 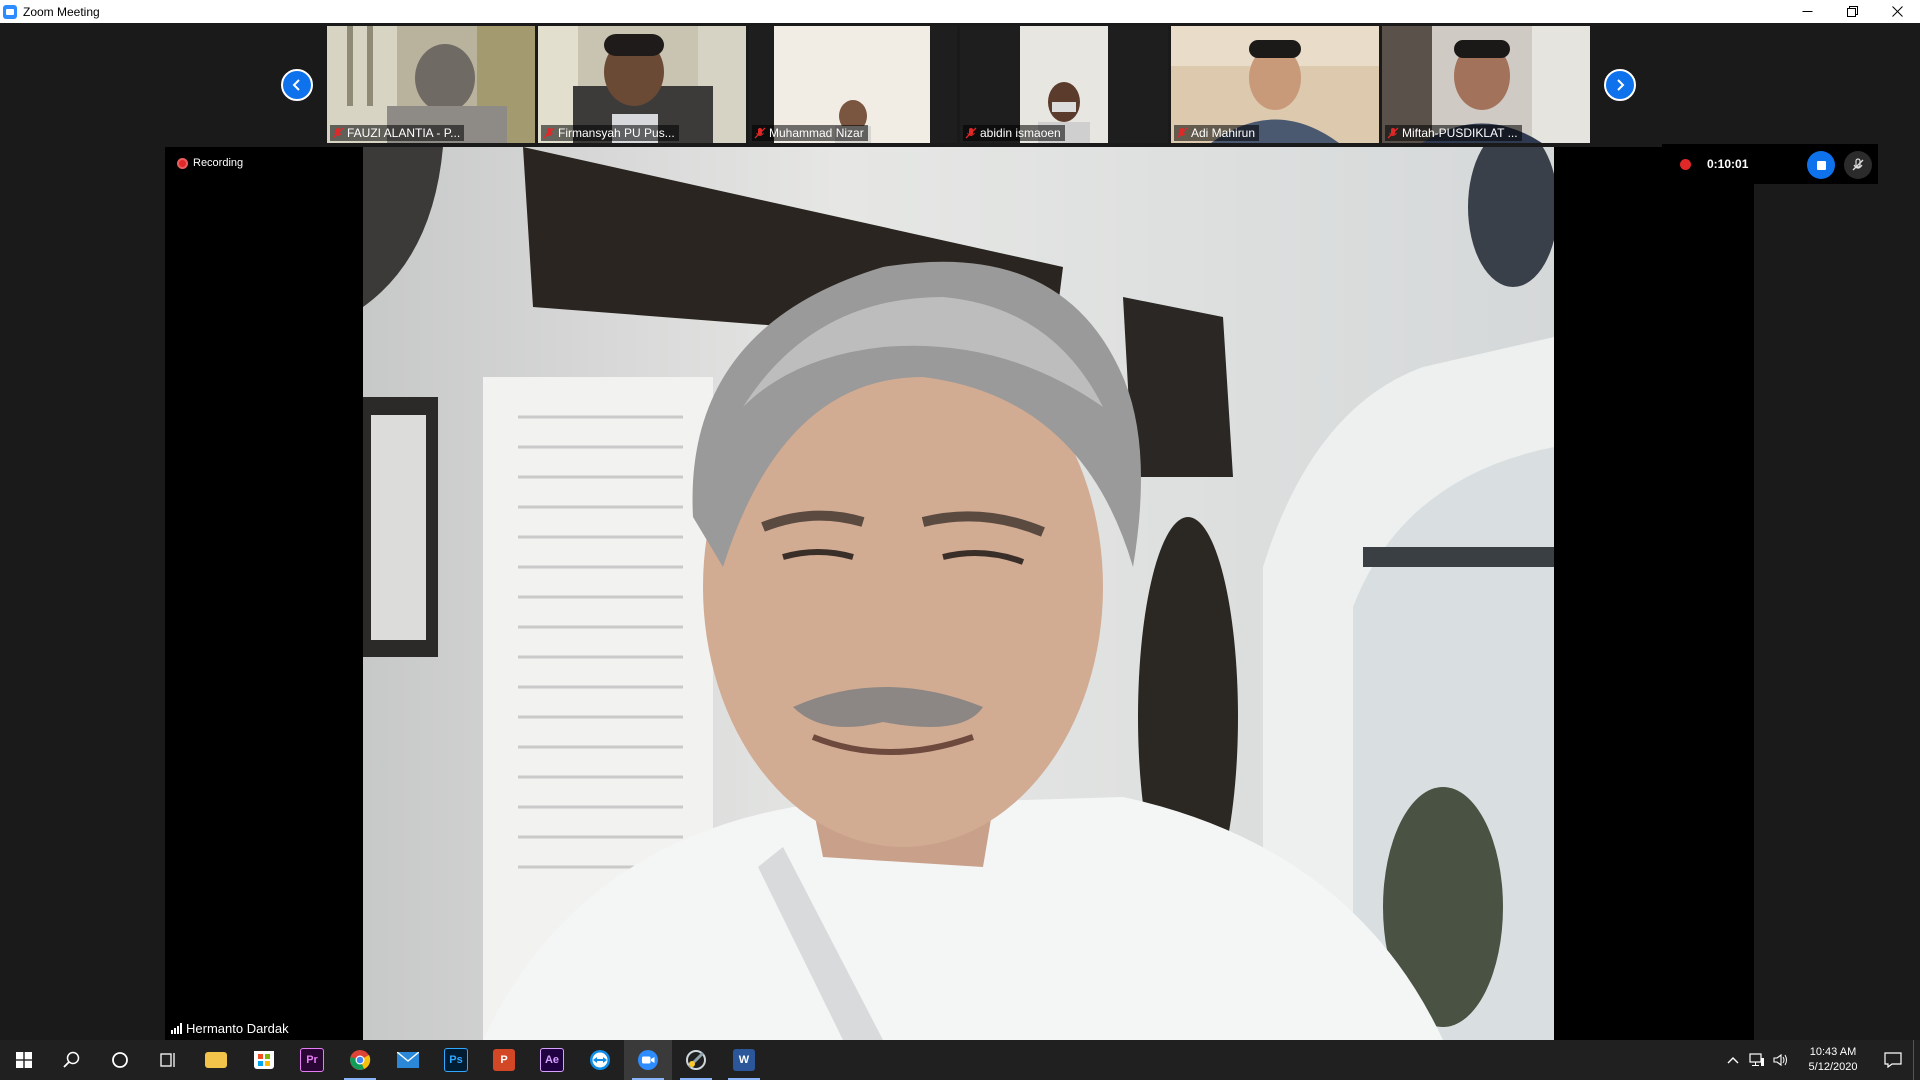 I want to click on participant-name: Adi Mahirun, so click(x=1223, y=133).